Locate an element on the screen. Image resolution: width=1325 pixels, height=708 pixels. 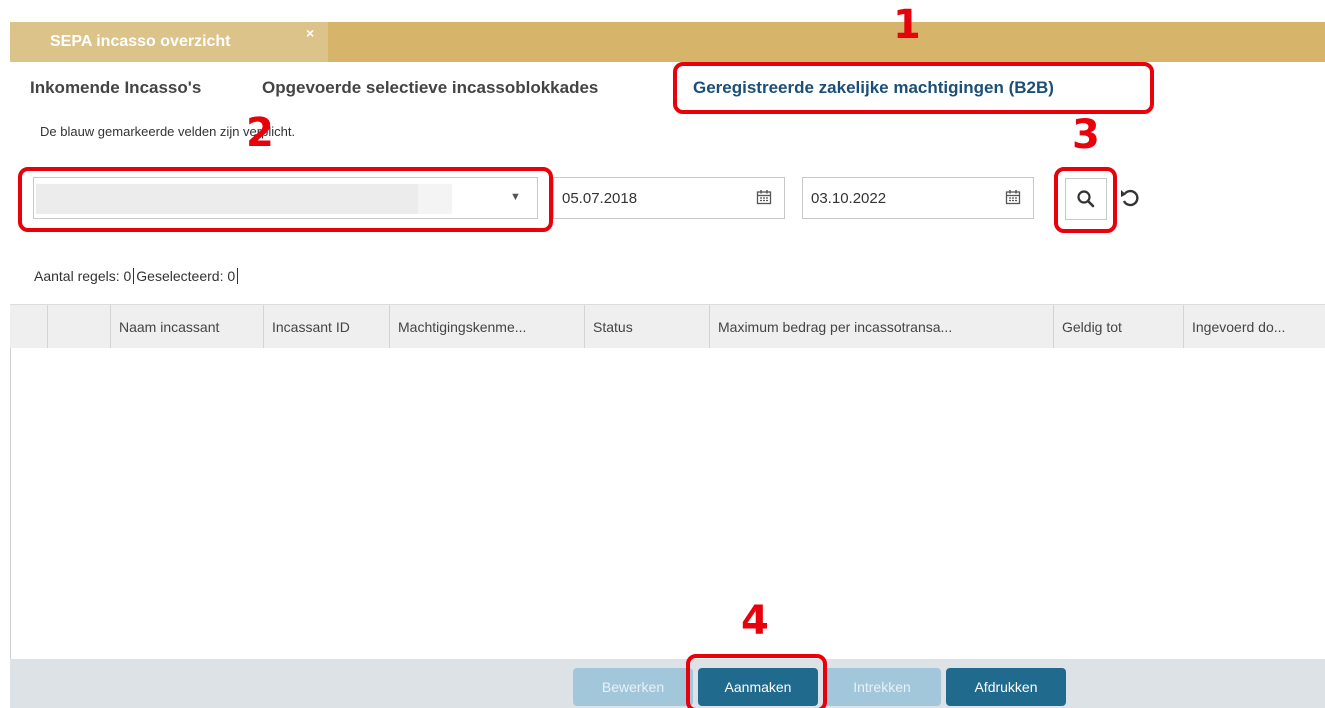
annotation-number-2: 2 is located at coordinates (260, 133).